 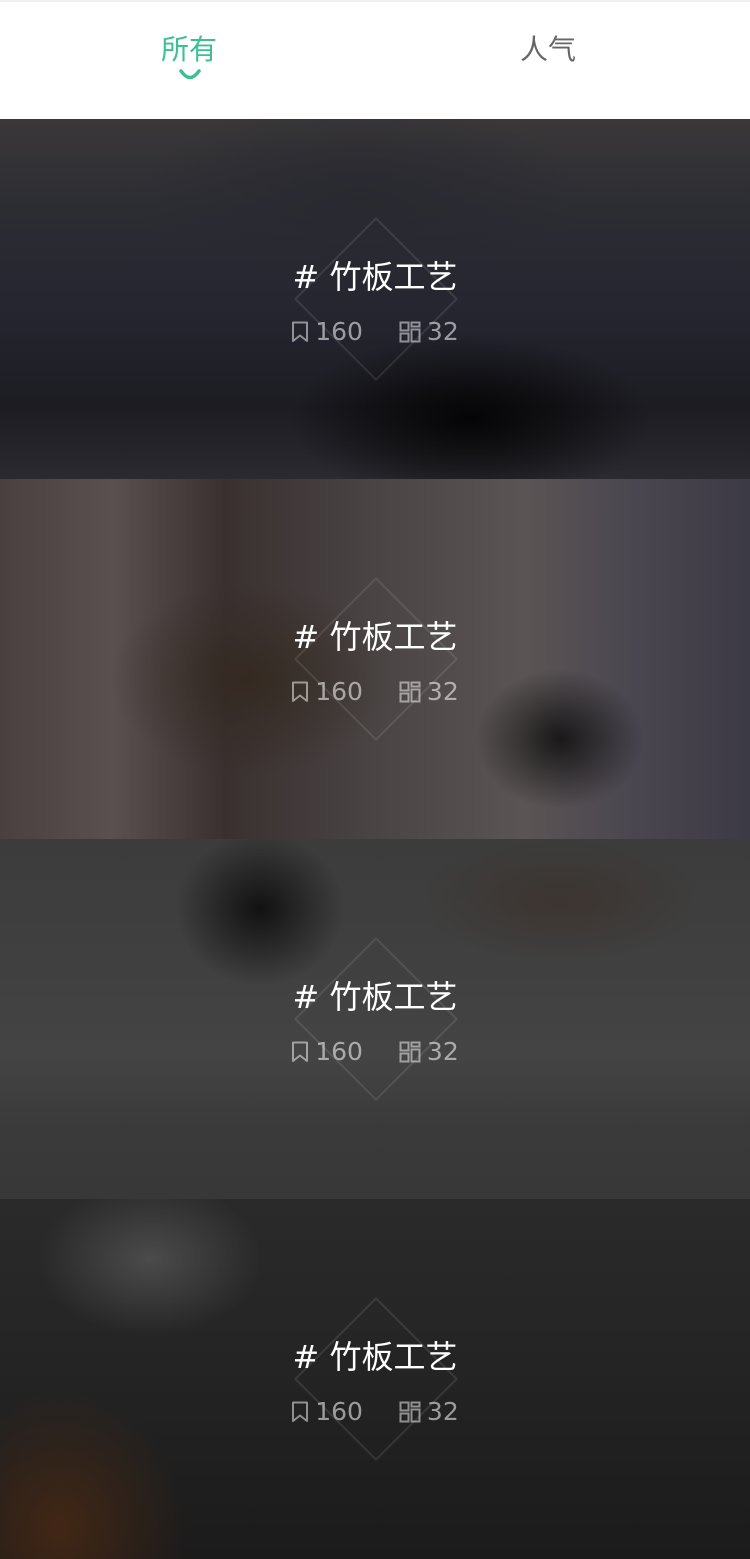 I want to click on tab-all-label: 所有, so click(x=188, y=49).